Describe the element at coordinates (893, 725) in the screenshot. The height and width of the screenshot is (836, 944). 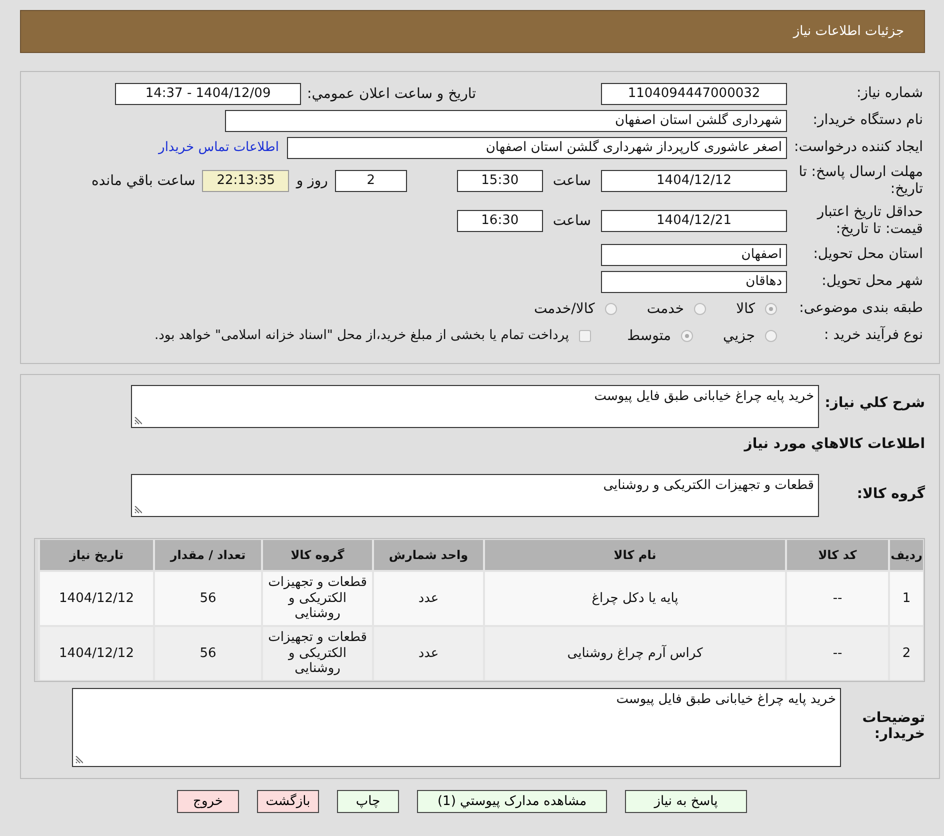
I see `field-label: توضیحات خریدار:` at that location.